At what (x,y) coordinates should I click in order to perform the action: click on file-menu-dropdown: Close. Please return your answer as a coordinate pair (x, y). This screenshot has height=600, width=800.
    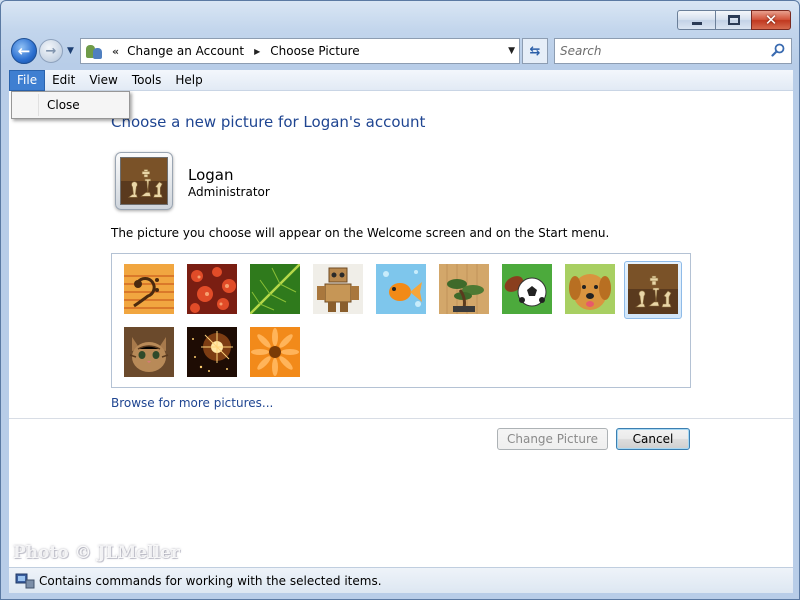
    Looking at the image, I should click on (70, 105).